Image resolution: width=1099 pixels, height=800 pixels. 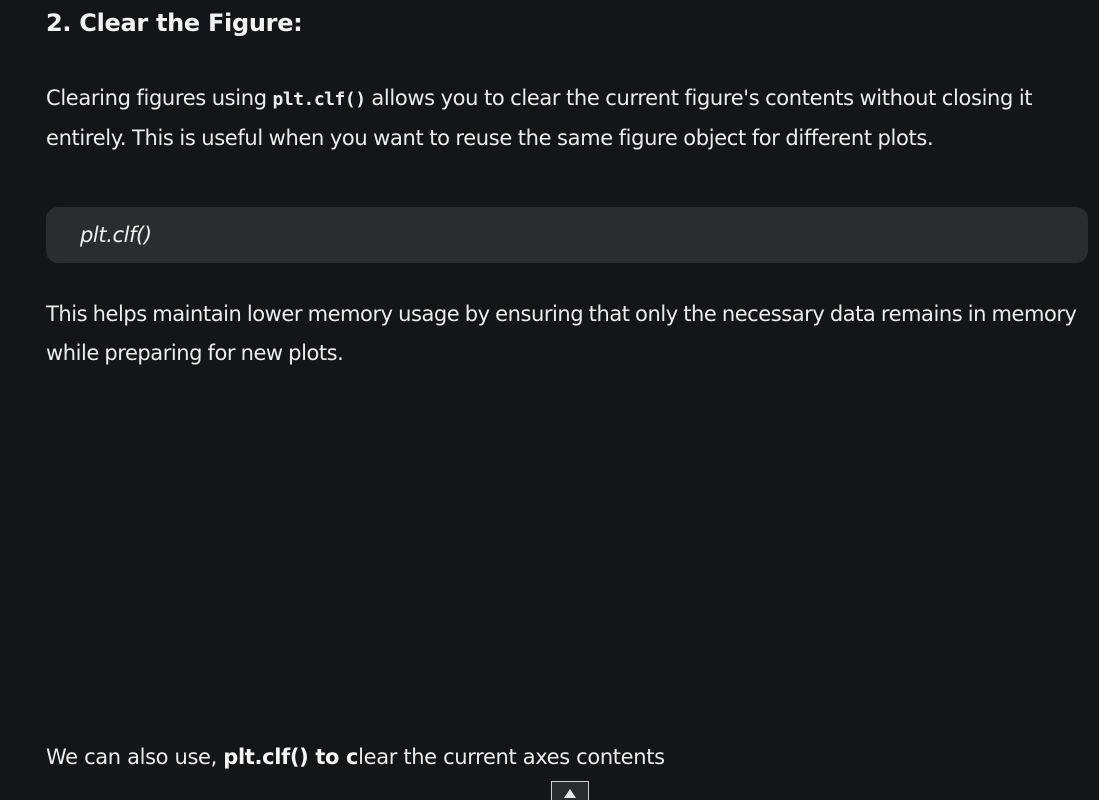 What do you see at coordinates (159, 98) in the screenshot?
I see `intro-text-before: Clearing figures using` at bounding box center [159, 98].